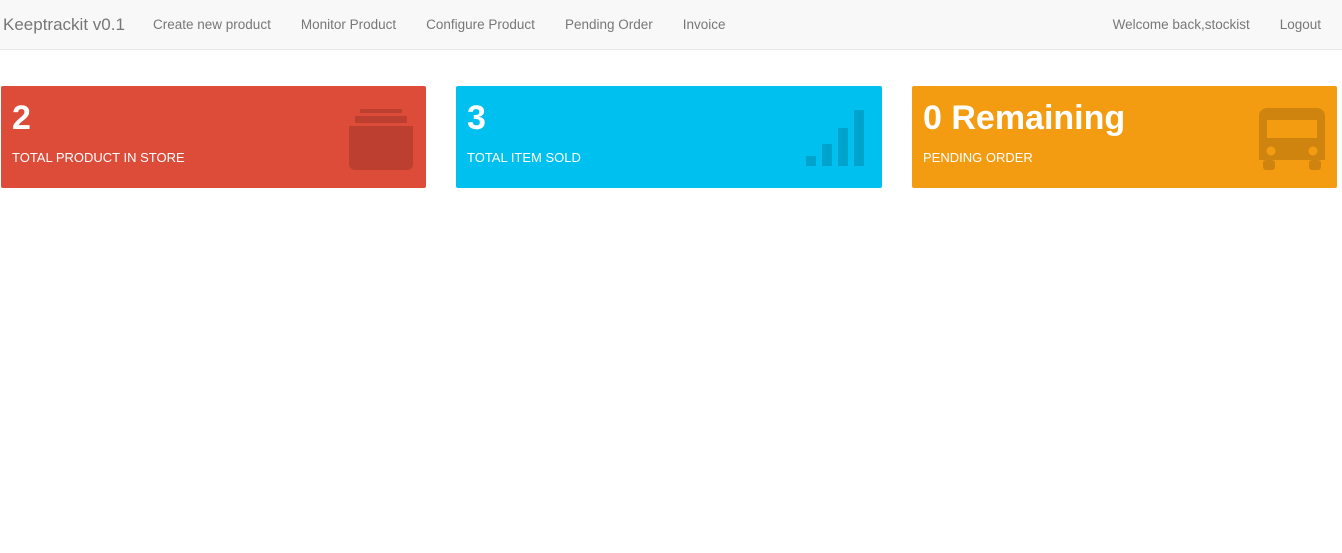 The height and width of the screenshot is (553, 1342). What do you see at coordinates (1024, 118) in the screenshot?
I see `card-value: 0 Remaining` at bounding box center [1024, 118].